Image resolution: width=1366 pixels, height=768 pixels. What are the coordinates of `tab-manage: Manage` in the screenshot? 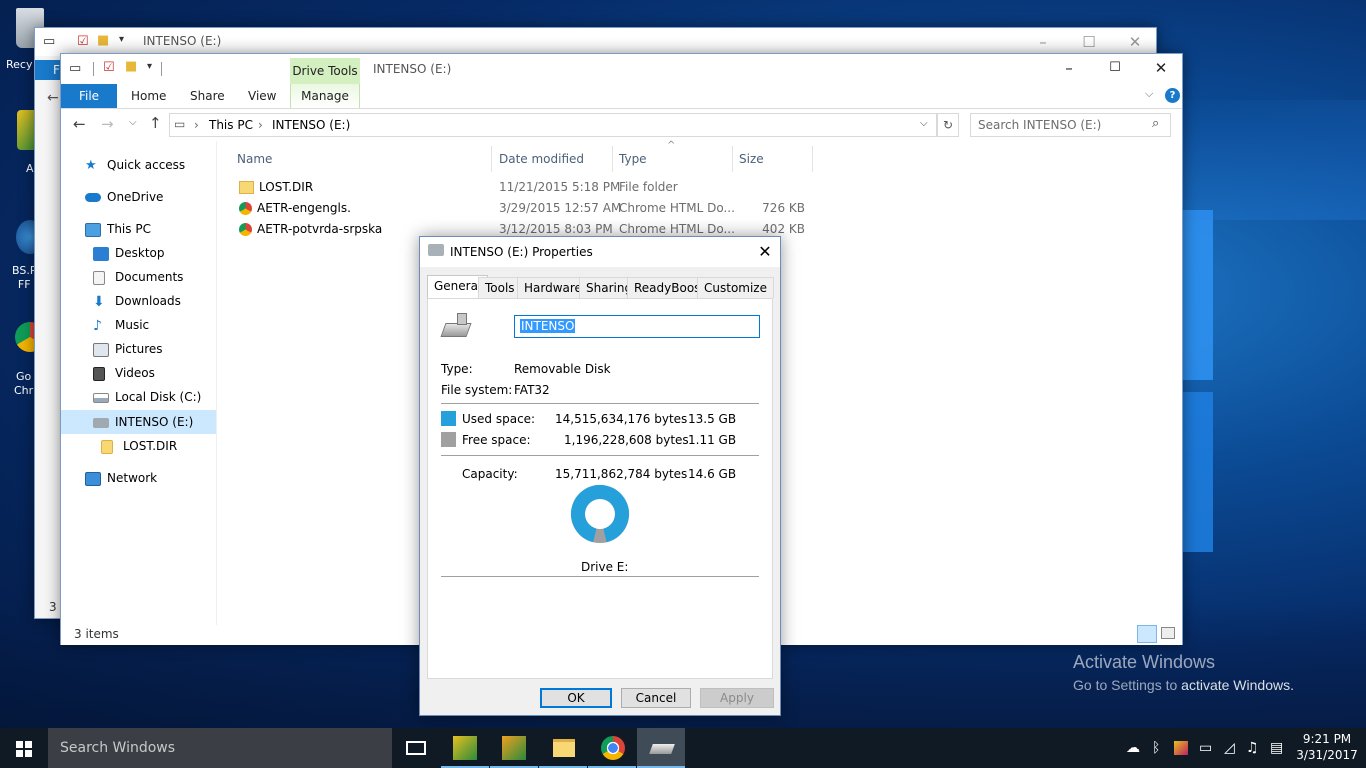 It's located at (325, 96).